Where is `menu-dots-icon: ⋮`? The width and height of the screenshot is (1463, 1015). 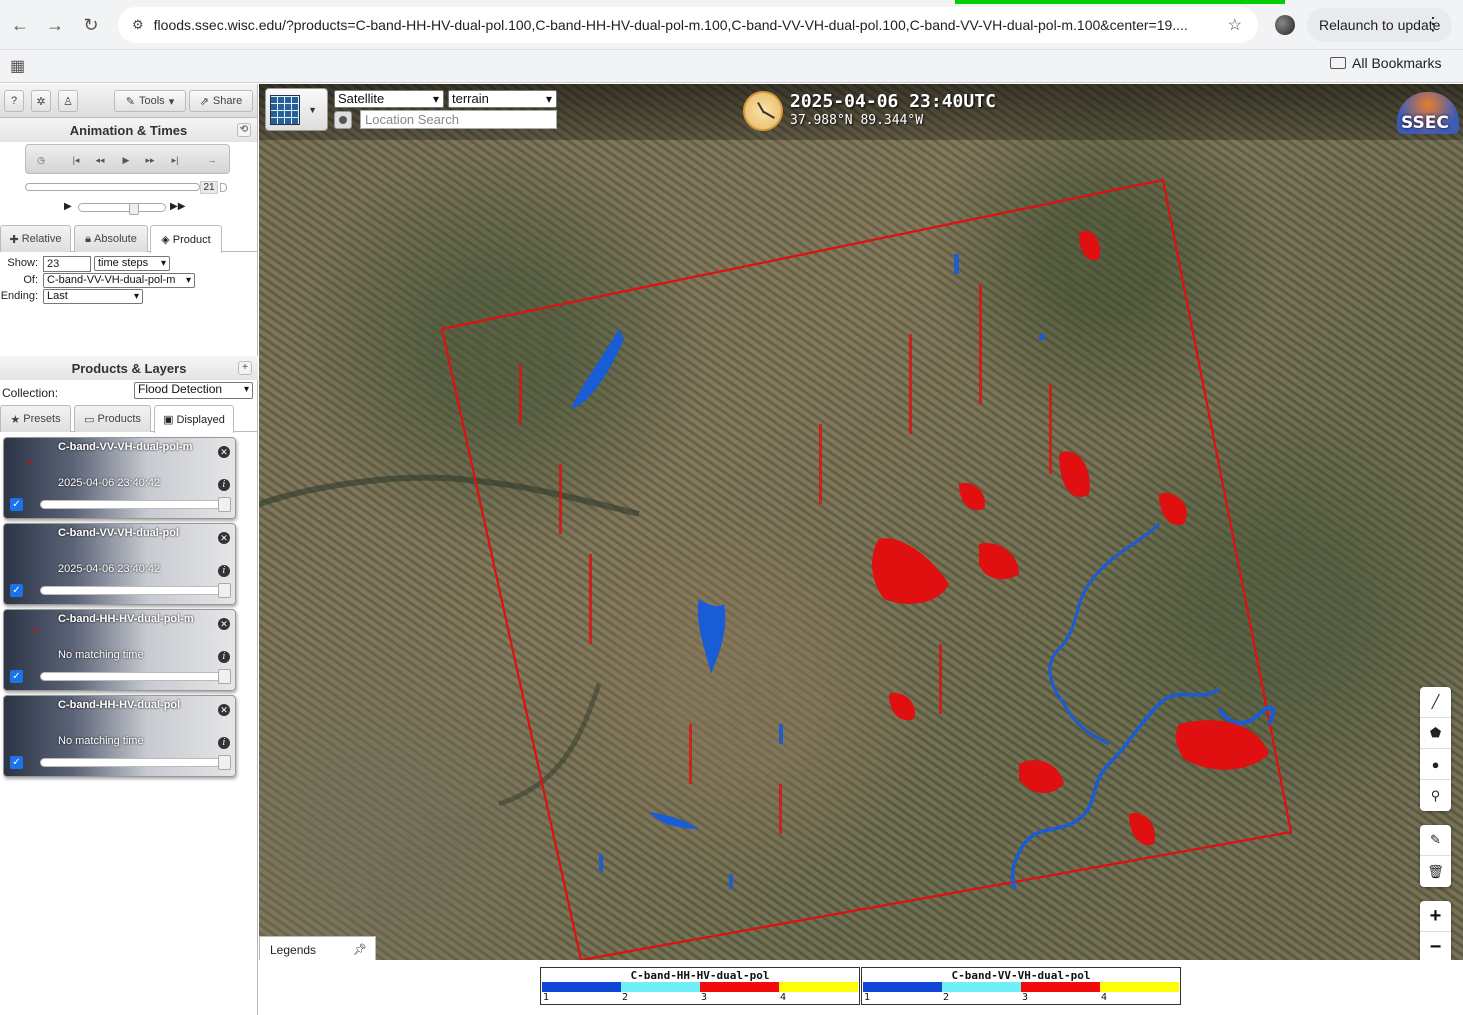 menu-dots-icon: ⋮ is located at coordinates (1433, 24).